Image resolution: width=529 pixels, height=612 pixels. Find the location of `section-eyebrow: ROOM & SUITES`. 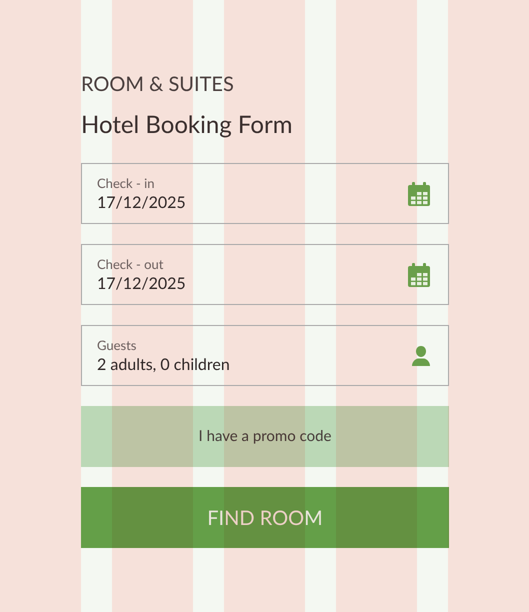

section-eyebrow: ROOM & SUITES is located at coordinates (158, 84).